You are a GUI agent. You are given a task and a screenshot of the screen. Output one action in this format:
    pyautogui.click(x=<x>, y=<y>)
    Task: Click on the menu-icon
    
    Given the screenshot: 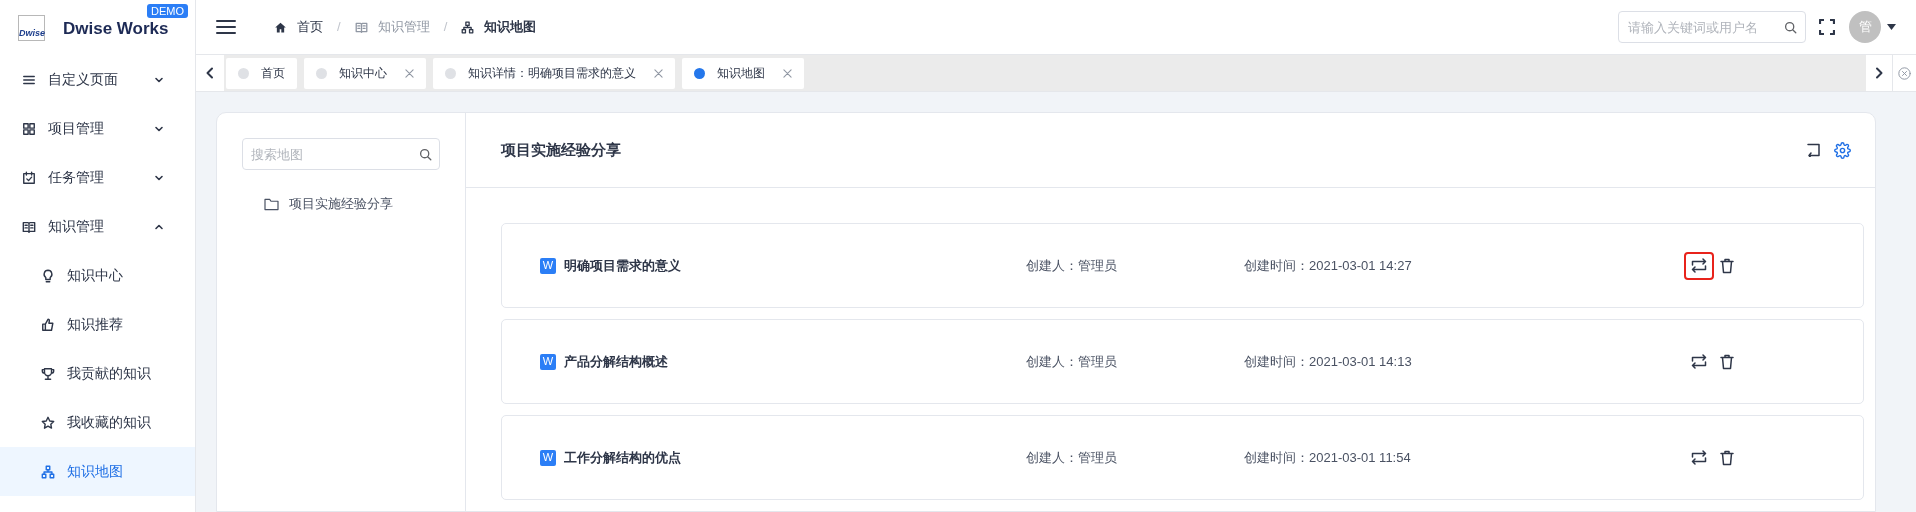 What is the action you would take?
    pyautogui.click(x=226, y=27)
    